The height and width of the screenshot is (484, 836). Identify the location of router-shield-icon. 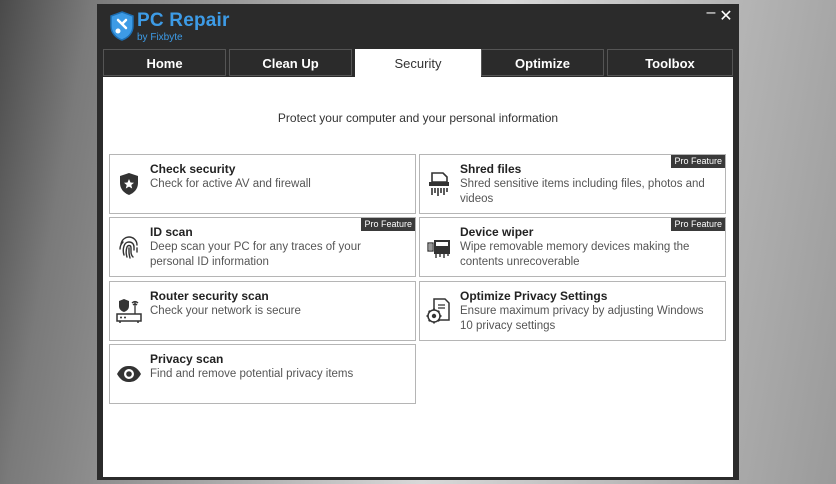
(129, 311).